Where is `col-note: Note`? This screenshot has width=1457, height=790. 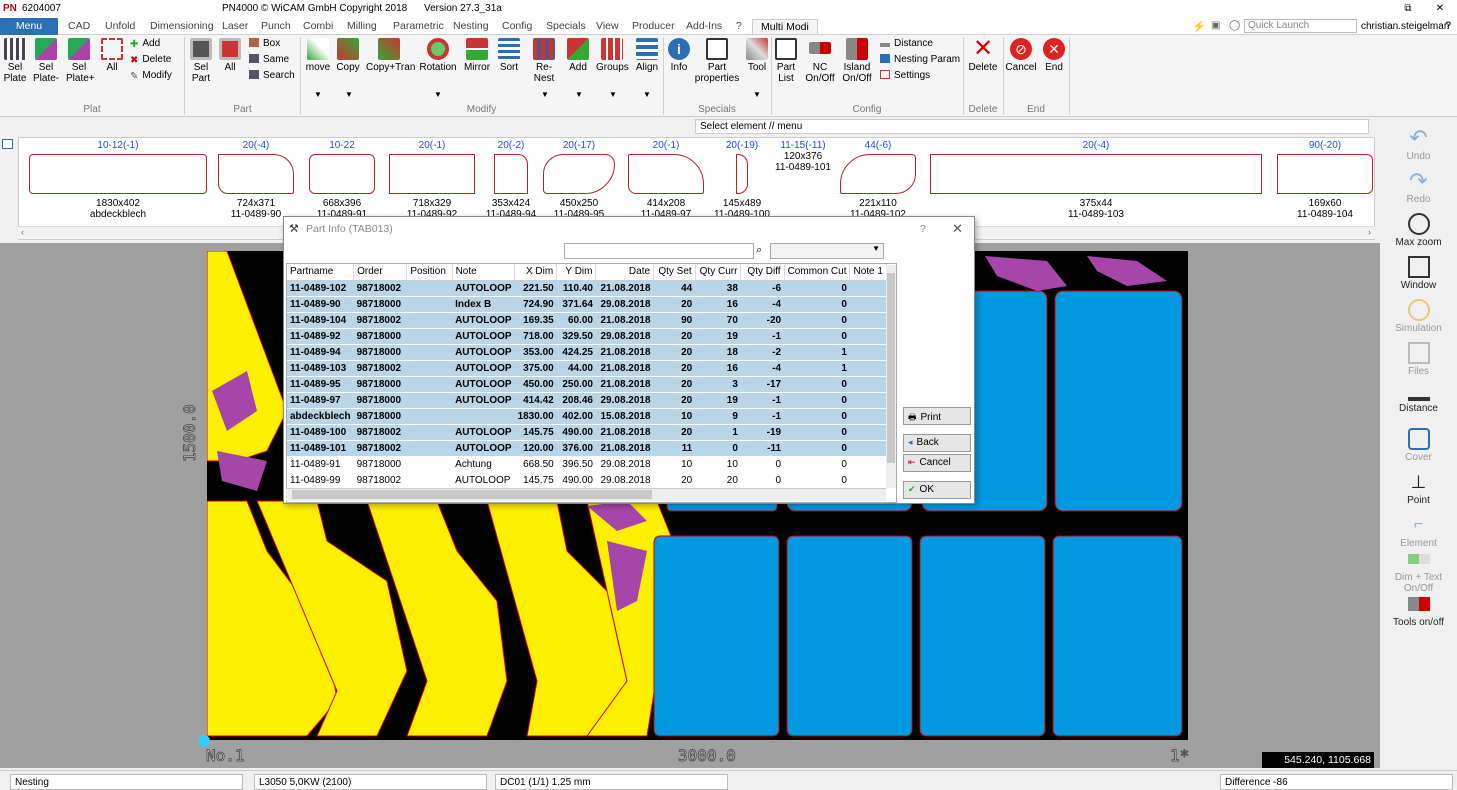 col-note: Note is located at coordinates (484, 272).